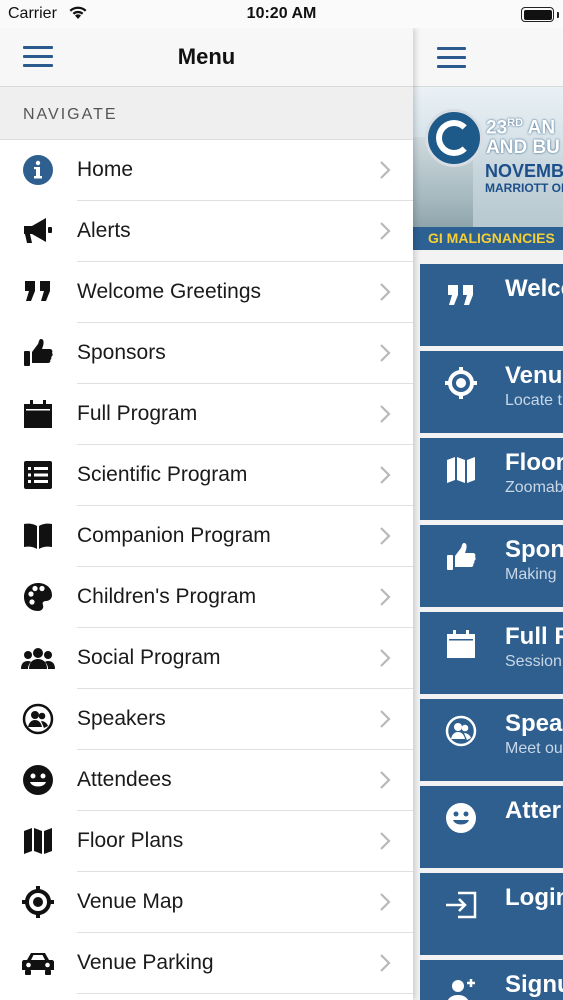 The height and width of the screenshot is (1000, 563). I want to click on menu-item-label: Alerts, so click(104, 230).